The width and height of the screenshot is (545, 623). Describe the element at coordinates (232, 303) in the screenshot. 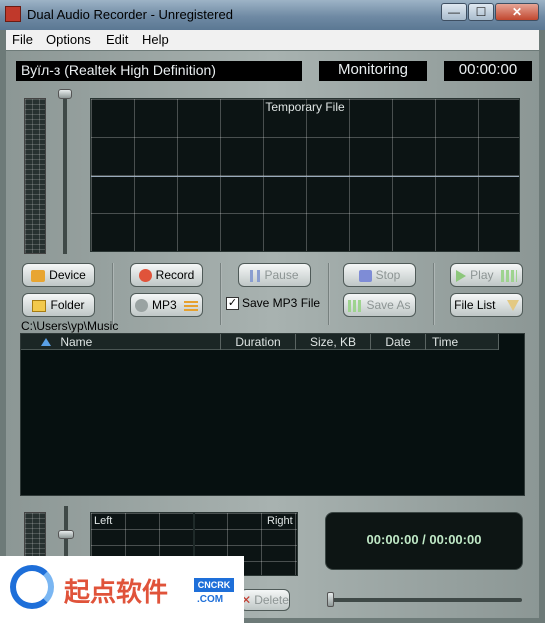

I see `save-mp3-checkbox: ✓` at that location.